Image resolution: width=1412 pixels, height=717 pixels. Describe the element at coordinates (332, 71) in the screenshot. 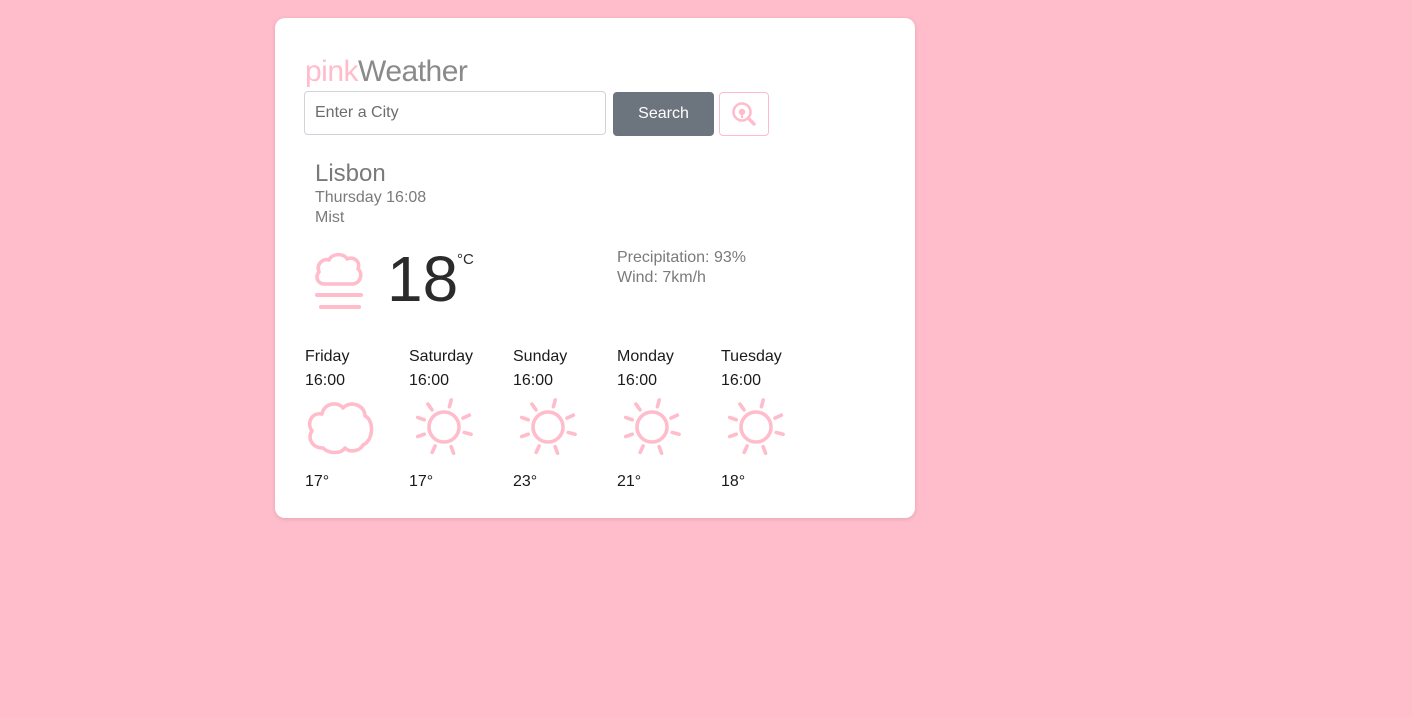

I see `logo-pink-text: pink` at that location.